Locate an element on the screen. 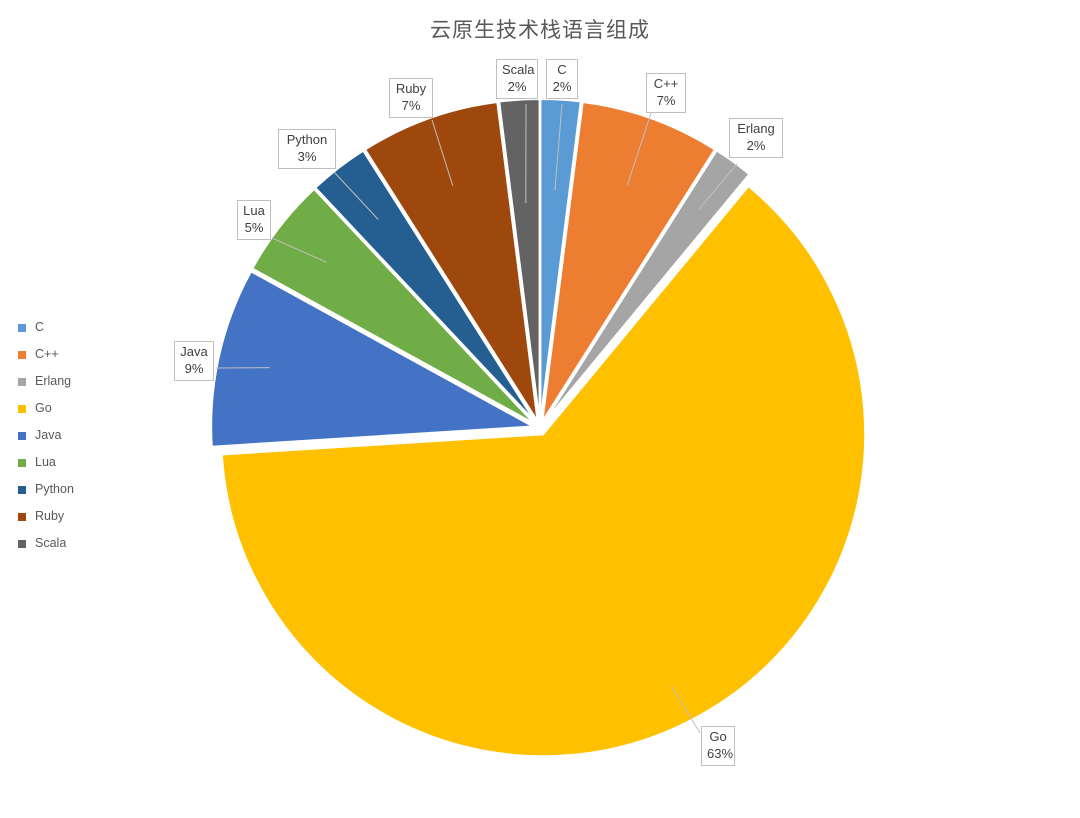 This screenshot has height=818, width=1080. data-label-go-value: 63% is located at coordinates (720, 753).